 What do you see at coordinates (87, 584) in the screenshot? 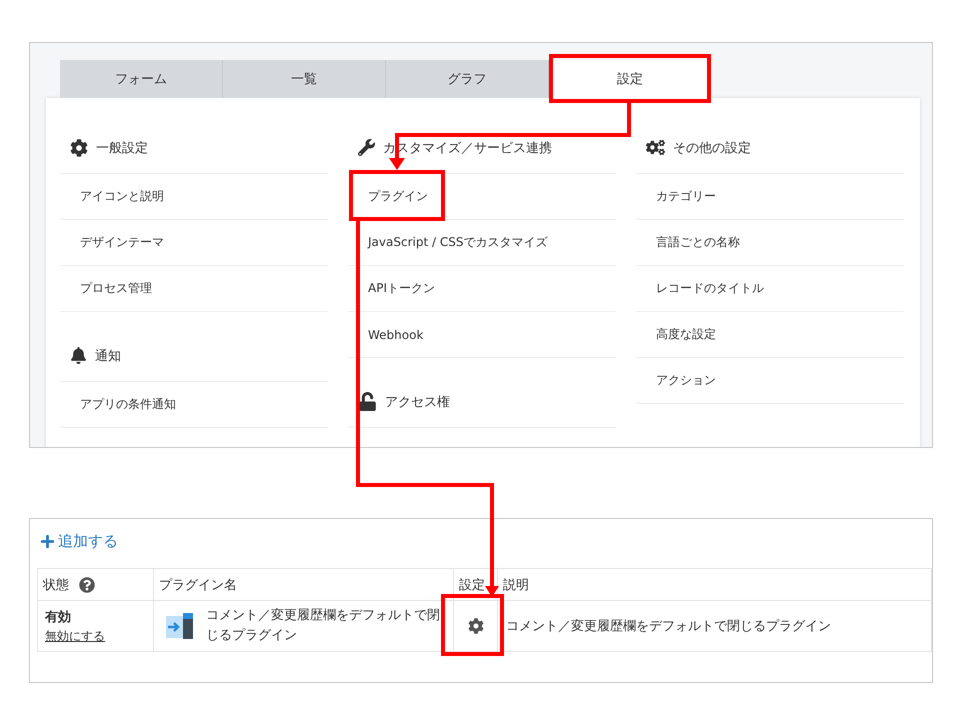
I see `help-icon` at bounding box center [87, 584].